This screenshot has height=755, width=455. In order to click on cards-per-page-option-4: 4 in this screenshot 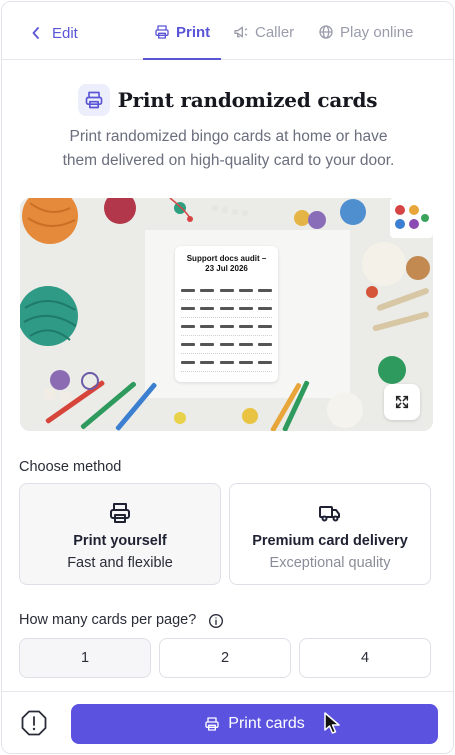, I will do `click(365, 658)`.